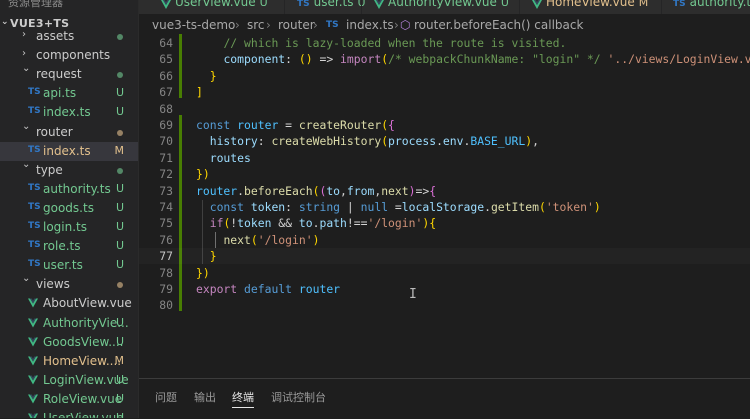 Image resolution: width=750 pixels, height=419 pixels. I want to click on symbol-method-icon: ⬡, so click(405, 25).